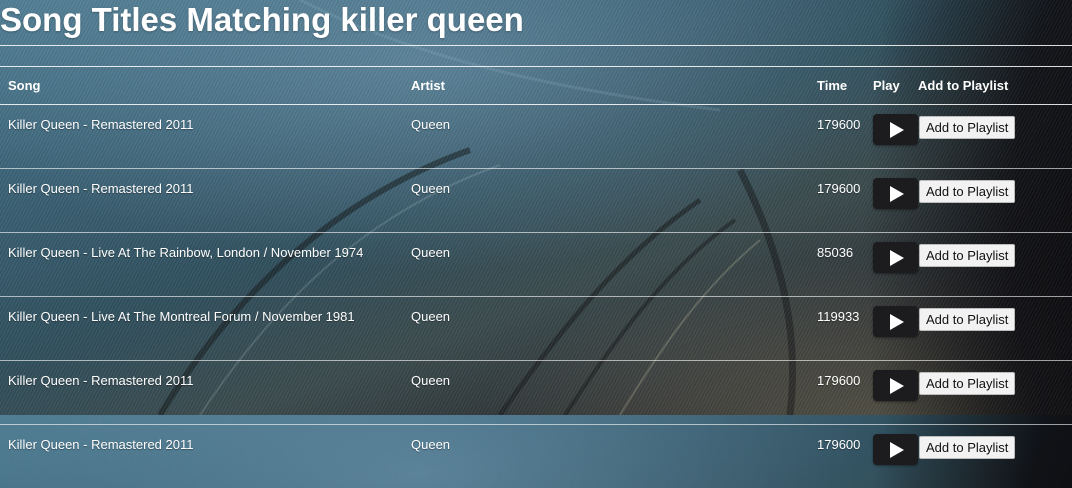  I want to click on page-title: Song Titles Matching killer queen, so click(262, 20).